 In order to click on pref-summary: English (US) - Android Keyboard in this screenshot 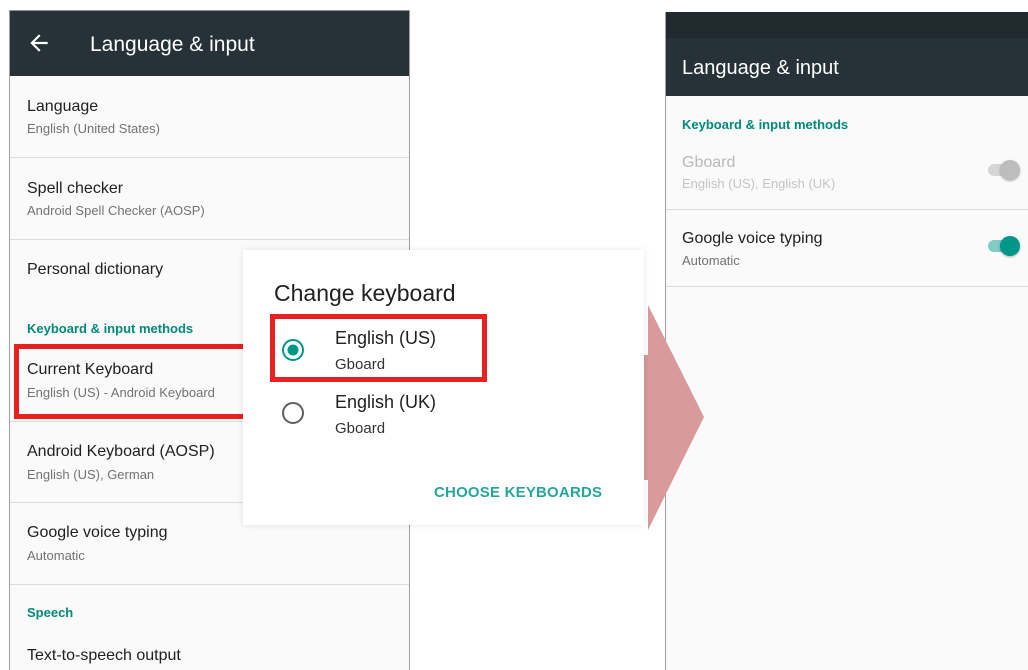, I will do `click(121, 392)`.